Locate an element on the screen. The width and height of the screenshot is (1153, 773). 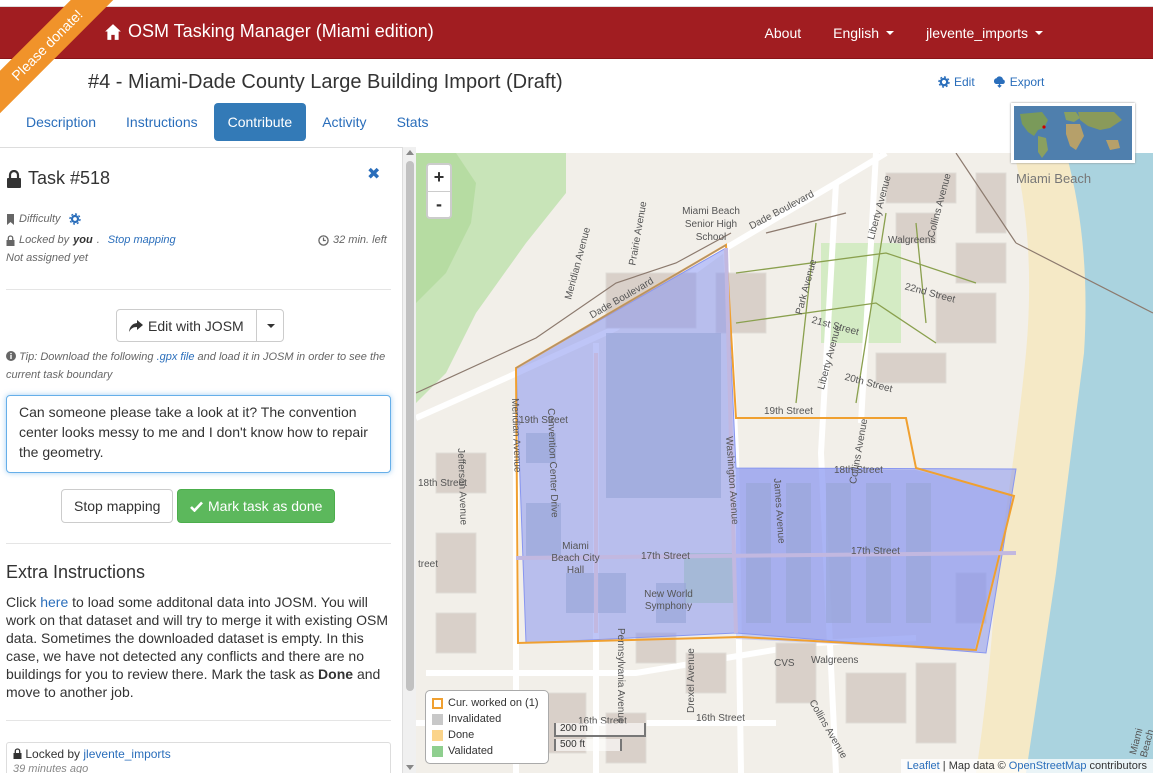
legend-swatch-done is located at coordinates (437, 735).